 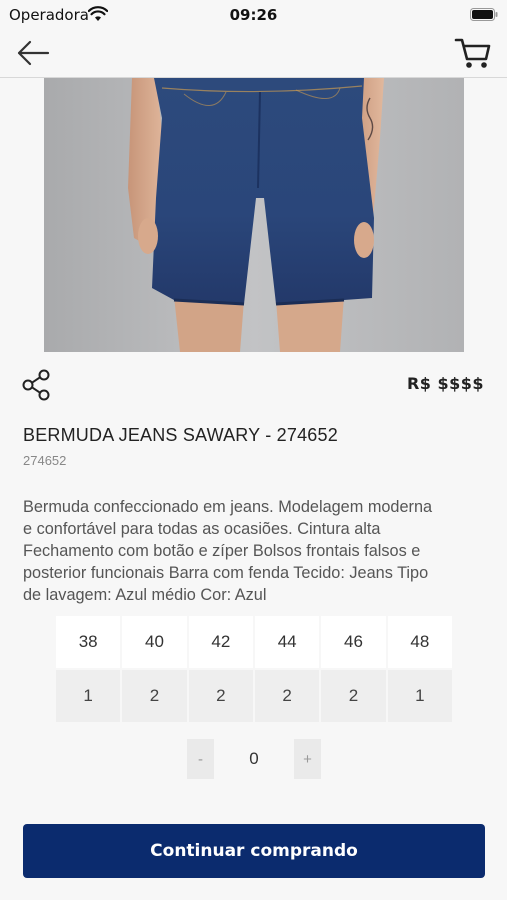 What do you see at coordinates (154, 642) in the screenshot?
I see `size-option: 40` at bounding box center [154, 642].